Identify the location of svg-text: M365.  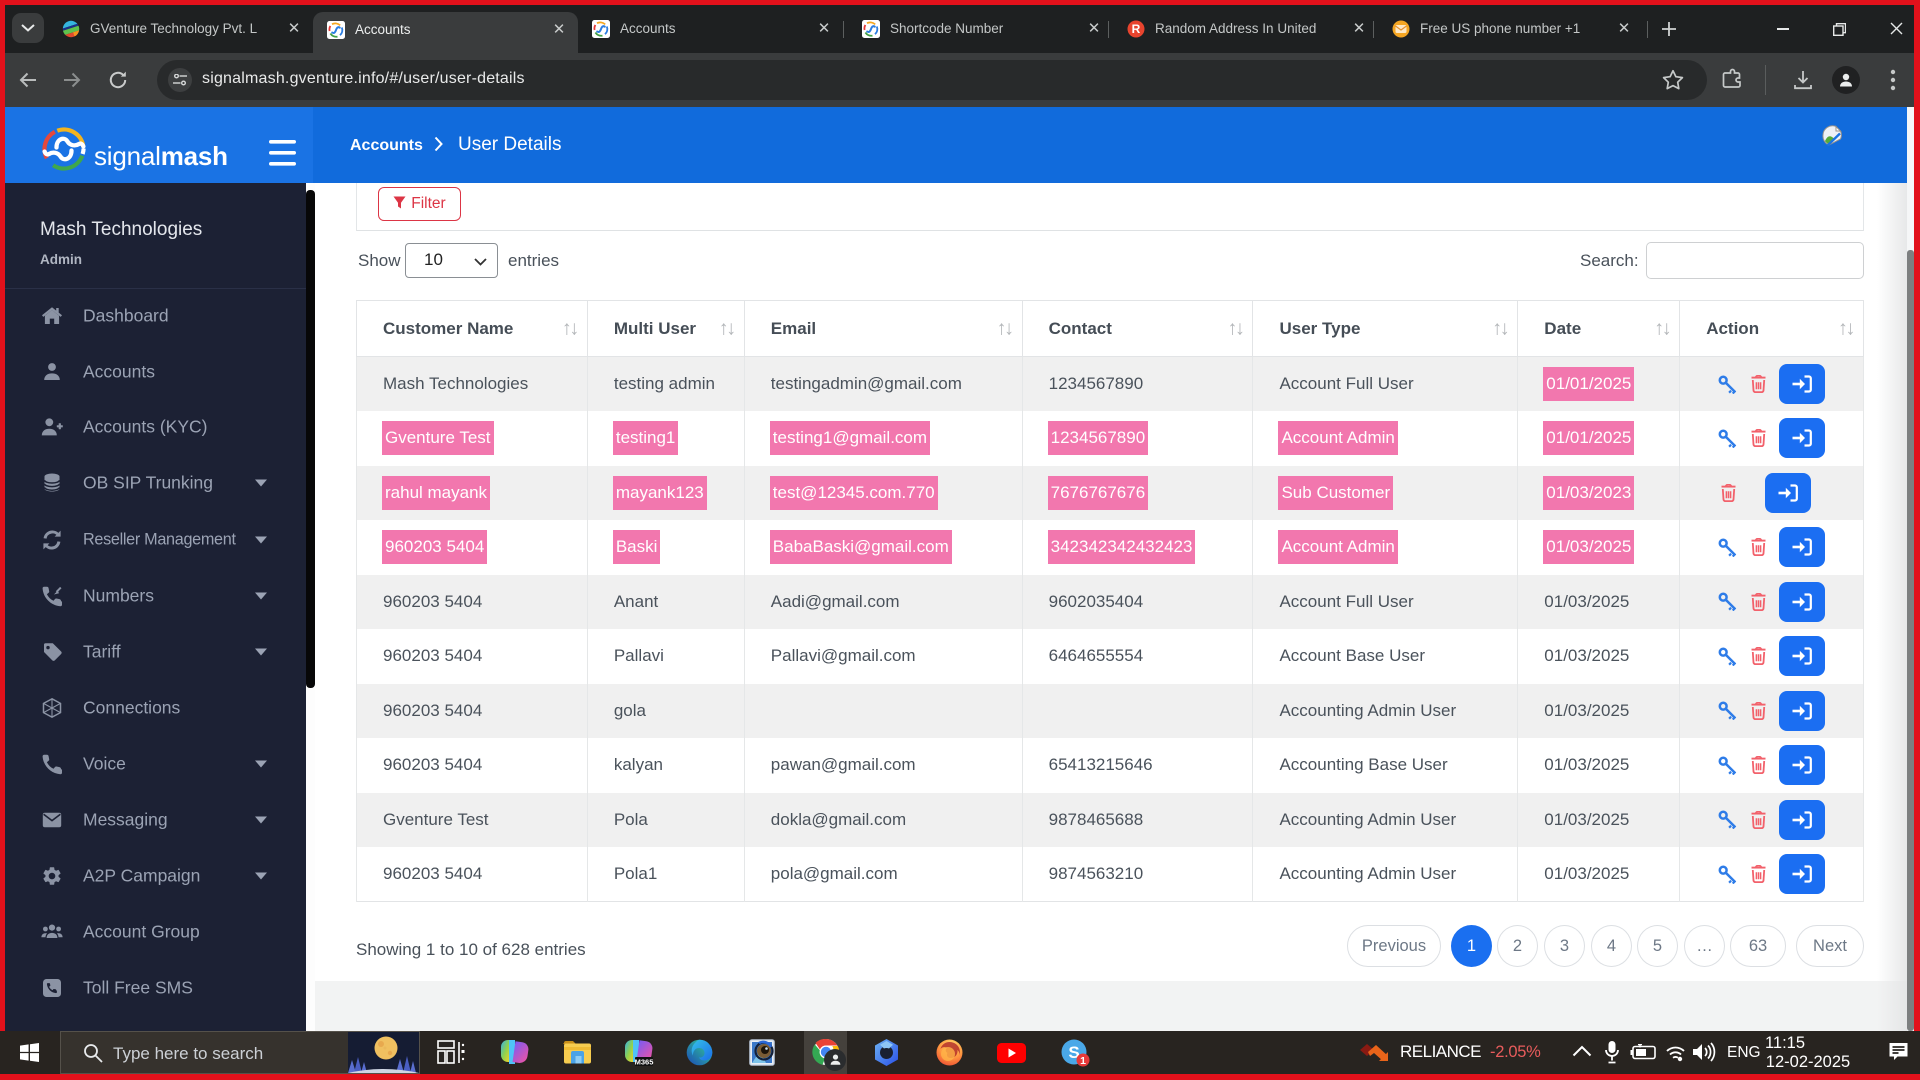
(644, 1061).